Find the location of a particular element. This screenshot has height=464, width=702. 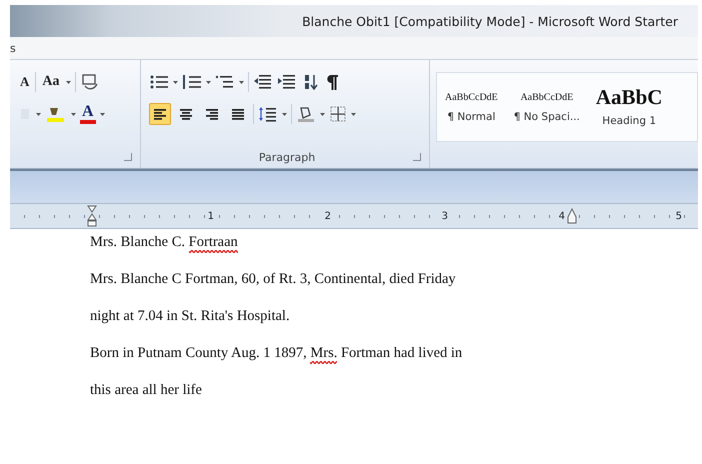

ruler-number: 2 is located at coordinates (328, 216).